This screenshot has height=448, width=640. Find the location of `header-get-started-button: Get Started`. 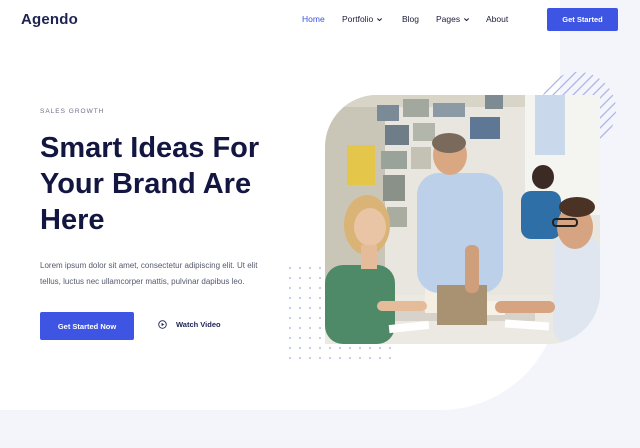

header-get-started-button: Get Started is located at coordinates (582, 19).